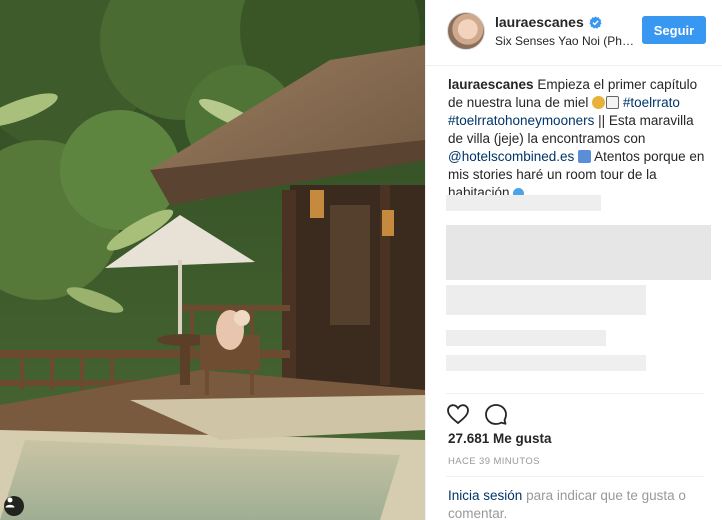 The height and width of the screenshot is (520, 722). I want to click on username-row: lauraescanes, so click(548, 22).